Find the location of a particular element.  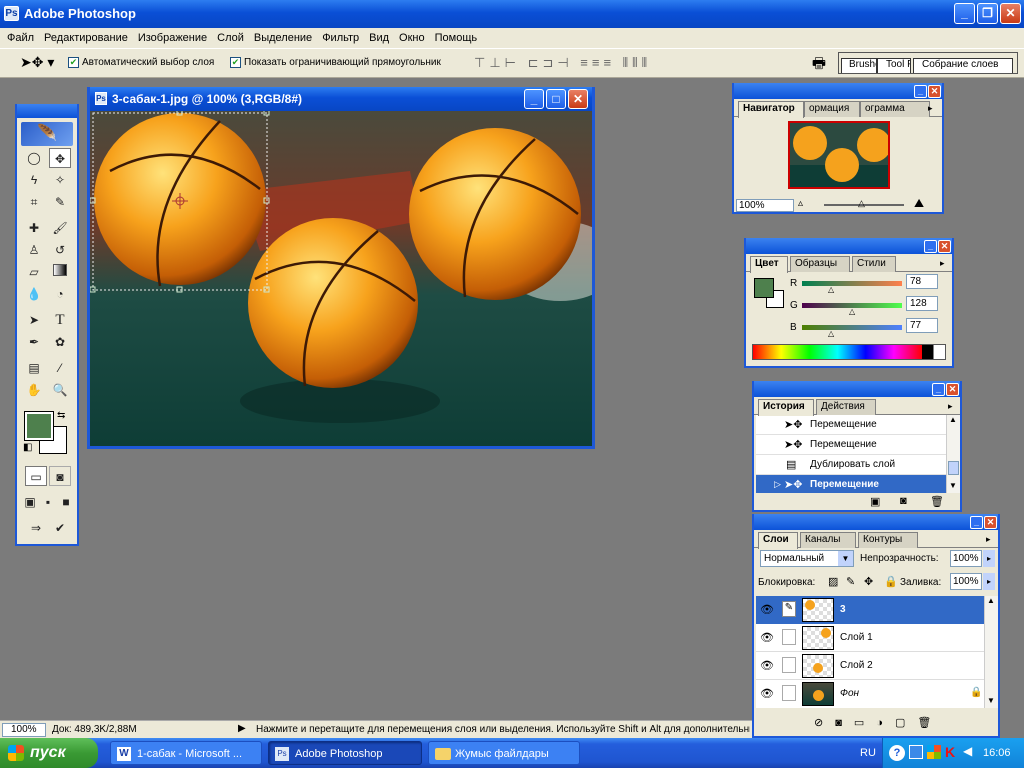

screen-mode-menu-icon: ▪ is located at coordinates (48, 502).